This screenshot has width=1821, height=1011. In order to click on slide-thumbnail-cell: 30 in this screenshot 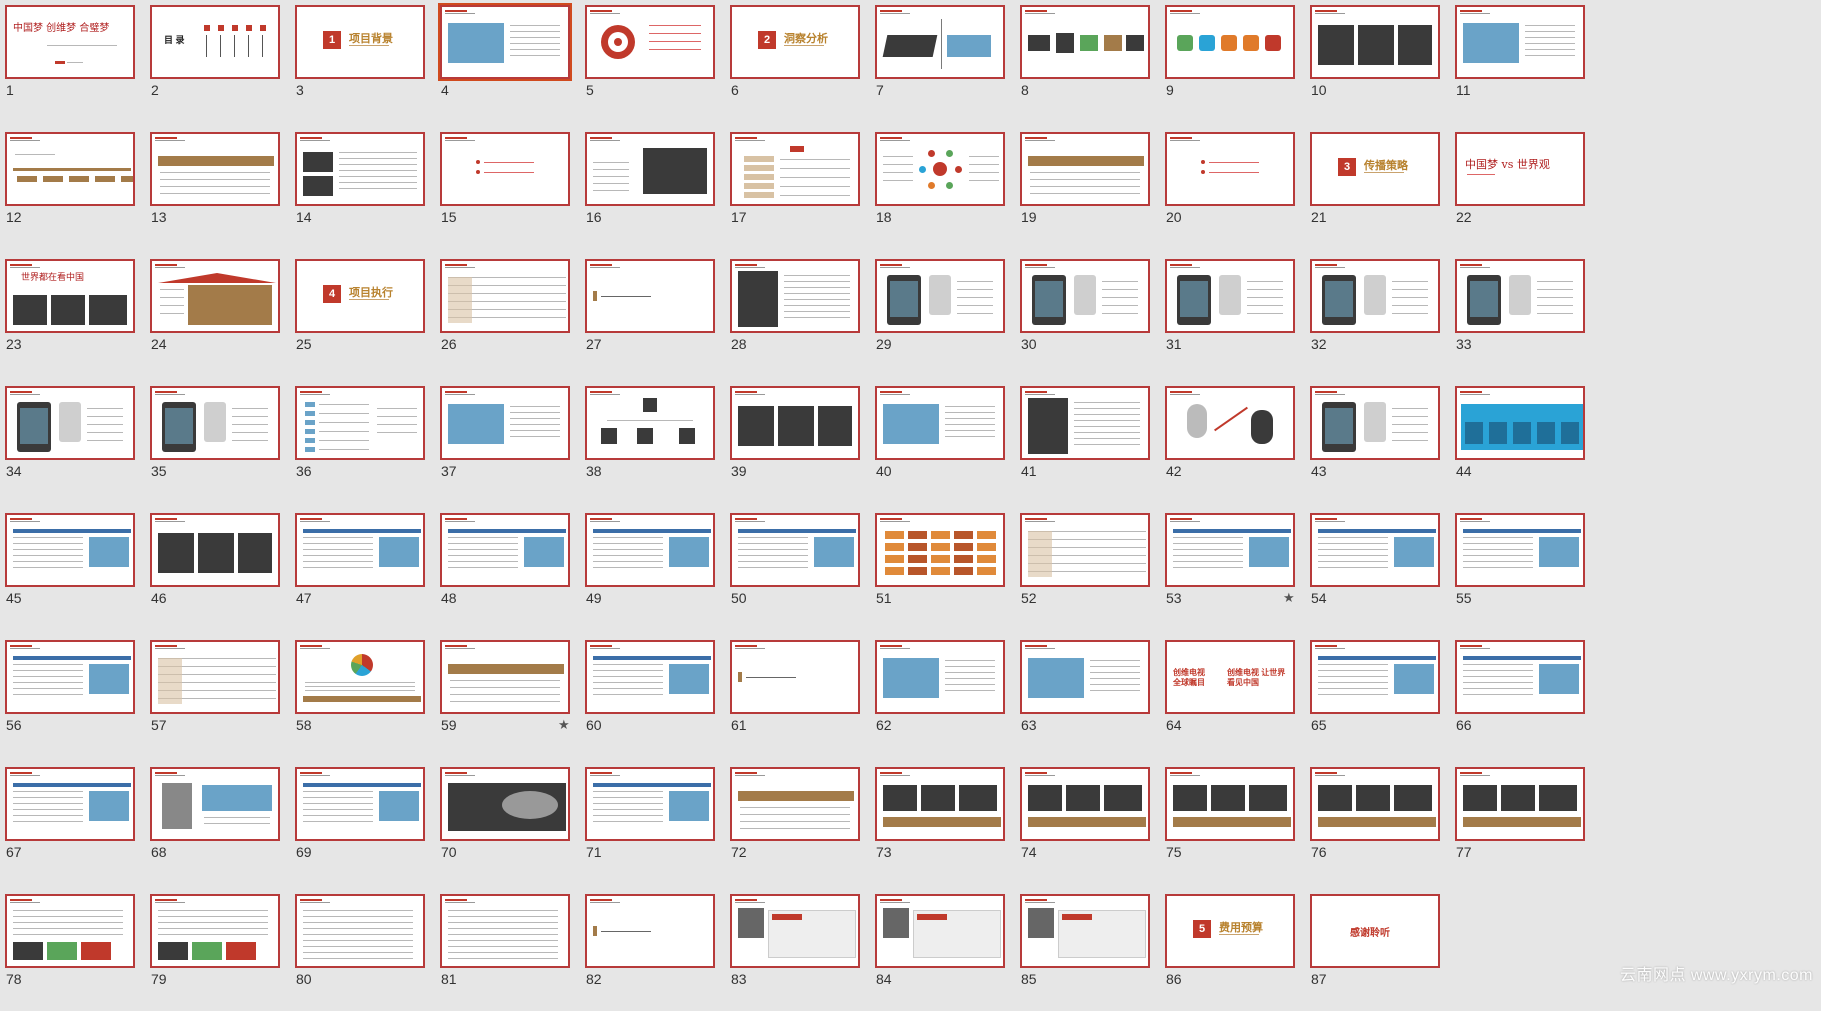, I will do `click(1085, 315)`.